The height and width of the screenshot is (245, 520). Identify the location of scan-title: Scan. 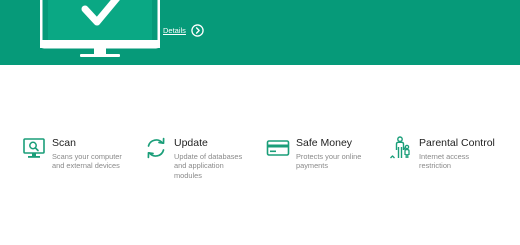
(64, 143).